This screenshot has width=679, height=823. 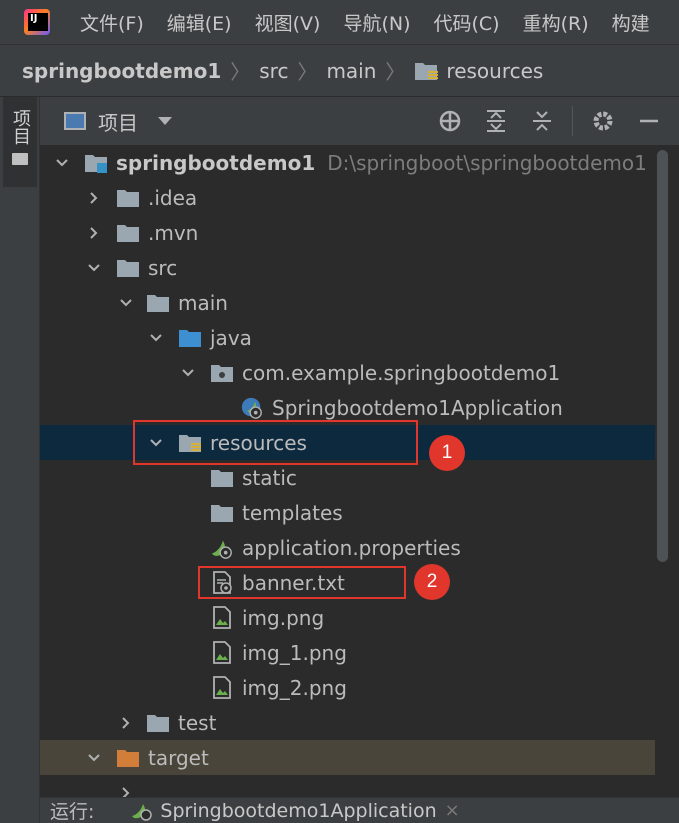 I want to click on tree-label: img_2.png, so click(x=294, y=687).